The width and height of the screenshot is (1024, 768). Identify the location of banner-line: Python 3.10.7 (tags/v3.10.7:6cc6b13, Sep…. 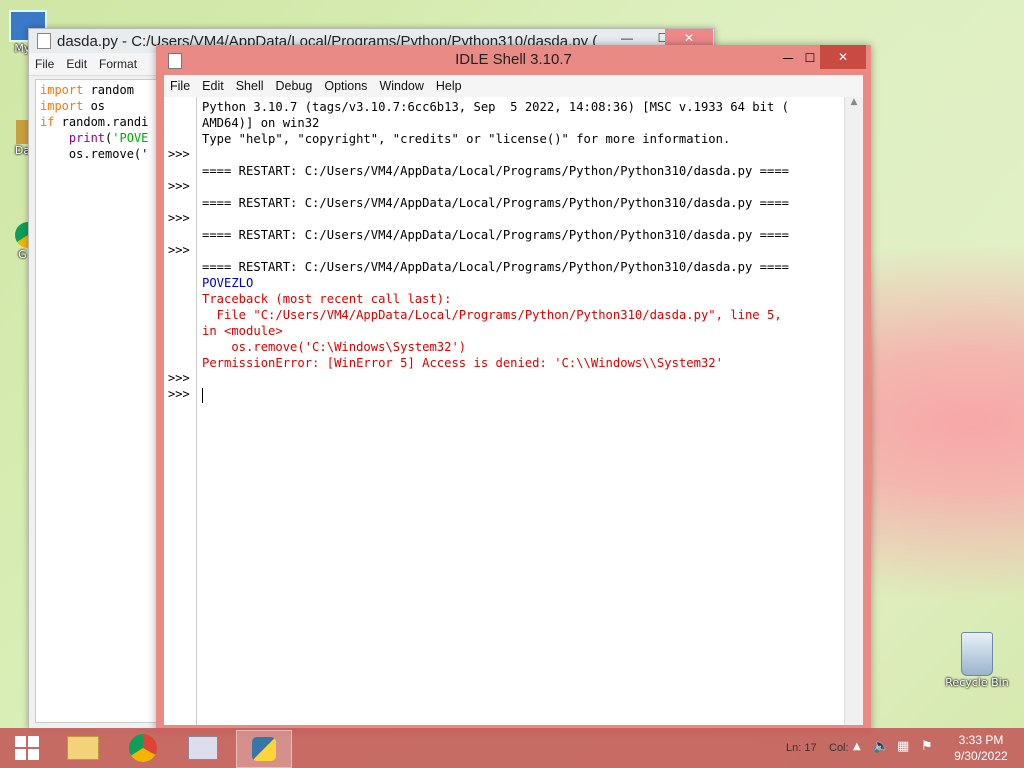
(495, 107).